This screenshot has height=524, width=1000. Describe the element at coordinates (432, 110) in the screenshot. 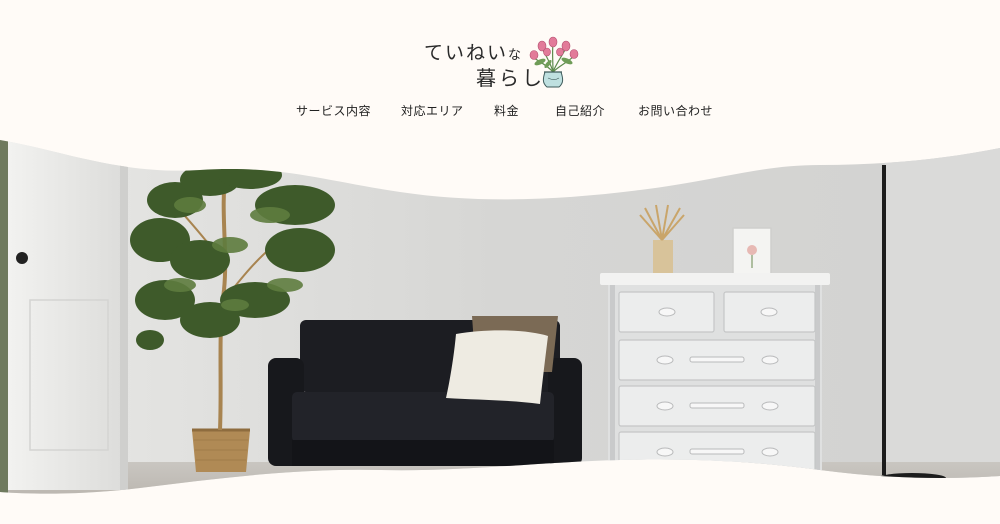

I see `nav-item-area: 対応エリア` at that location.